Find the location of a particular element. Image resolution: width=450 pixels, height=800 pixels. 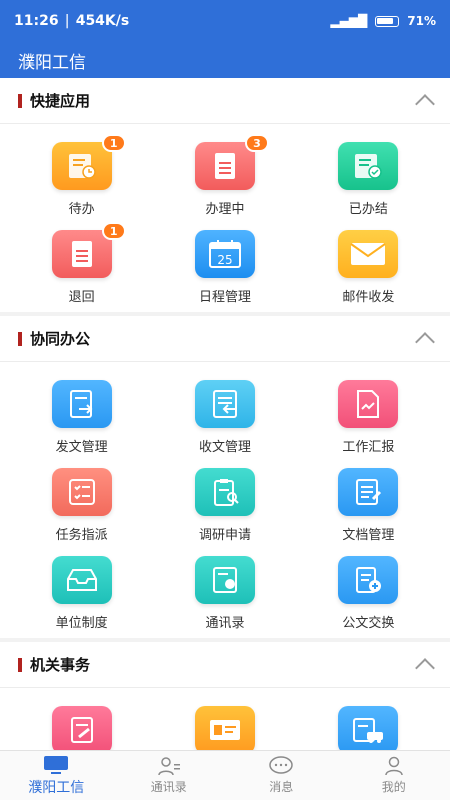

signal-icon: ▂▄▆█ is located at coordinates (349, 21).